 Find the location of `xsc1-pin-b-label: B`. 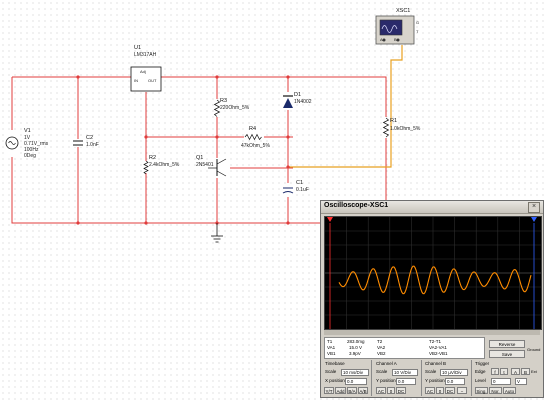

xsc1-pin-b-label: B is located at coordinates (395, 39).